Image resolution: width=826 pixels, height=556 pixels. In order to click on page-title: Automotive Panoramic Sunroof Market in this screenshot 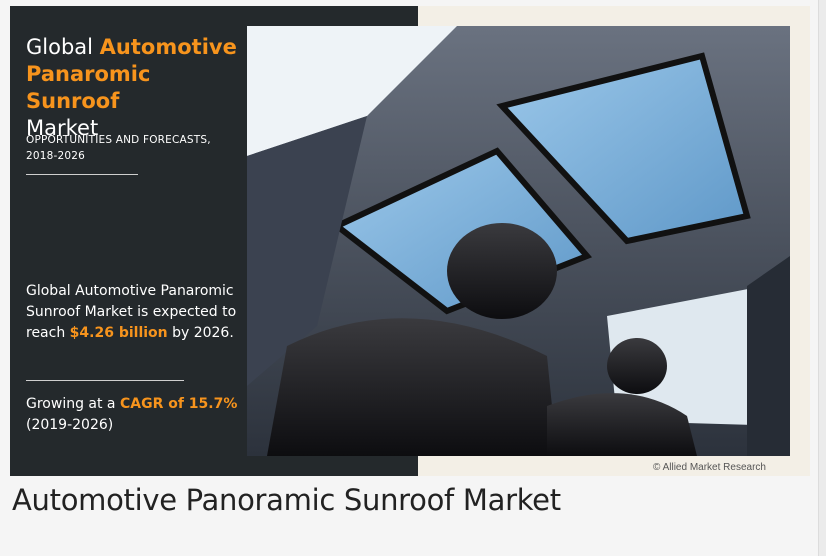, I will do `click(286, 500)`.